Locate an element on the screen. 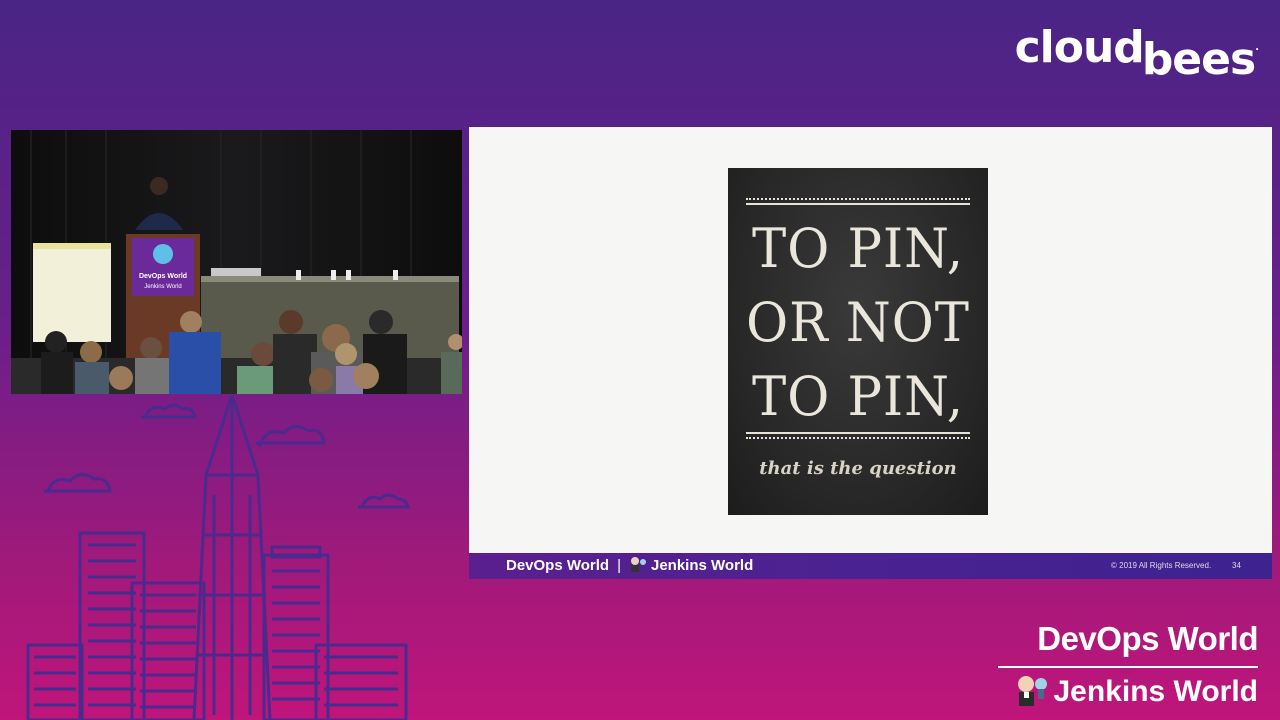  speaker-video: DevOps World Jenkins World is located at coordinates (236, 262).